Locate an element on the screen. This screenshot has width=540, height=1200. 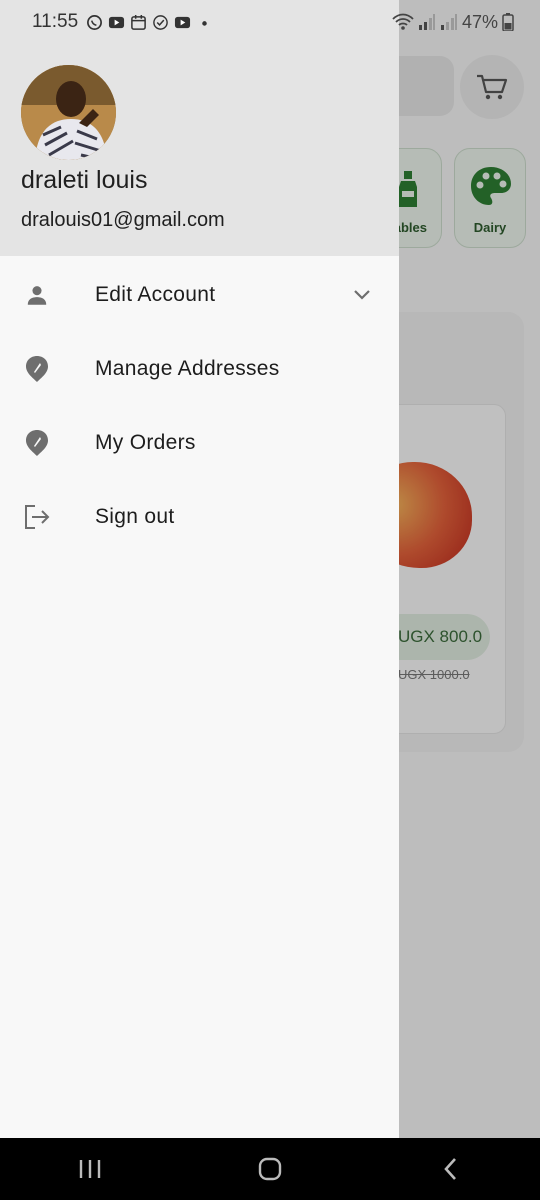
check-circle-icon is located at coordinates (160, 22).